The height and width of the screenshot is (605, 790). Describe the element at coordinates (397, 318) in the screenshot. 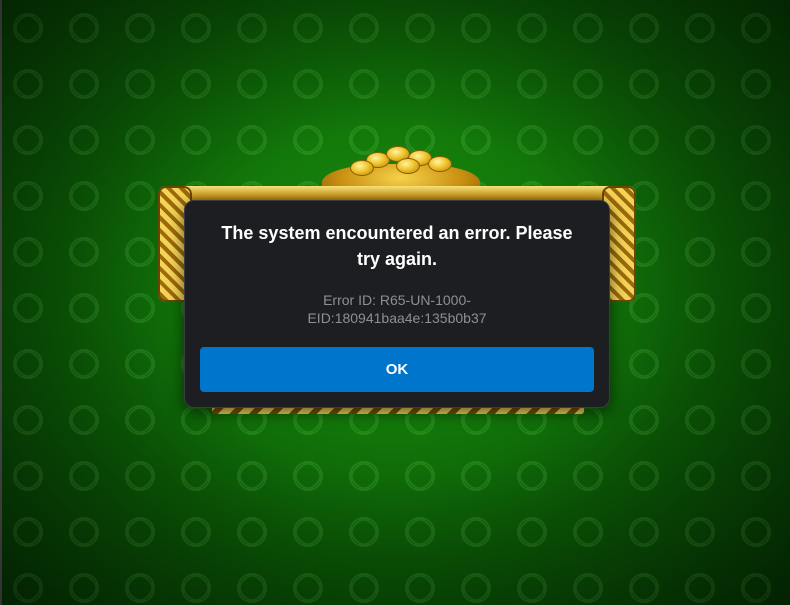

I see `error-id-line: EID:180941baa4e:135b0b37` at that location.